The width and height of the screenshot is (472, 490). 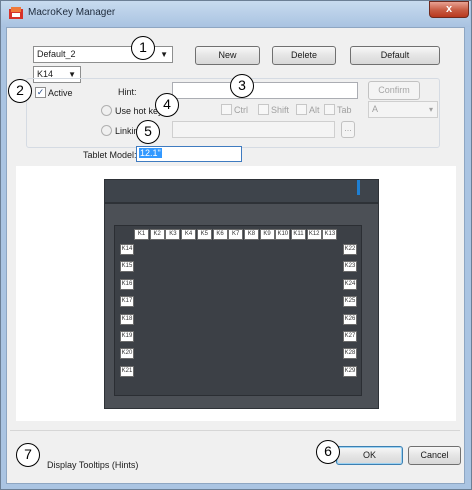 What do you see at coordinates (350, 302) in the screenshot?
I see `macro-key: K25` at bounding box center [350, 302].